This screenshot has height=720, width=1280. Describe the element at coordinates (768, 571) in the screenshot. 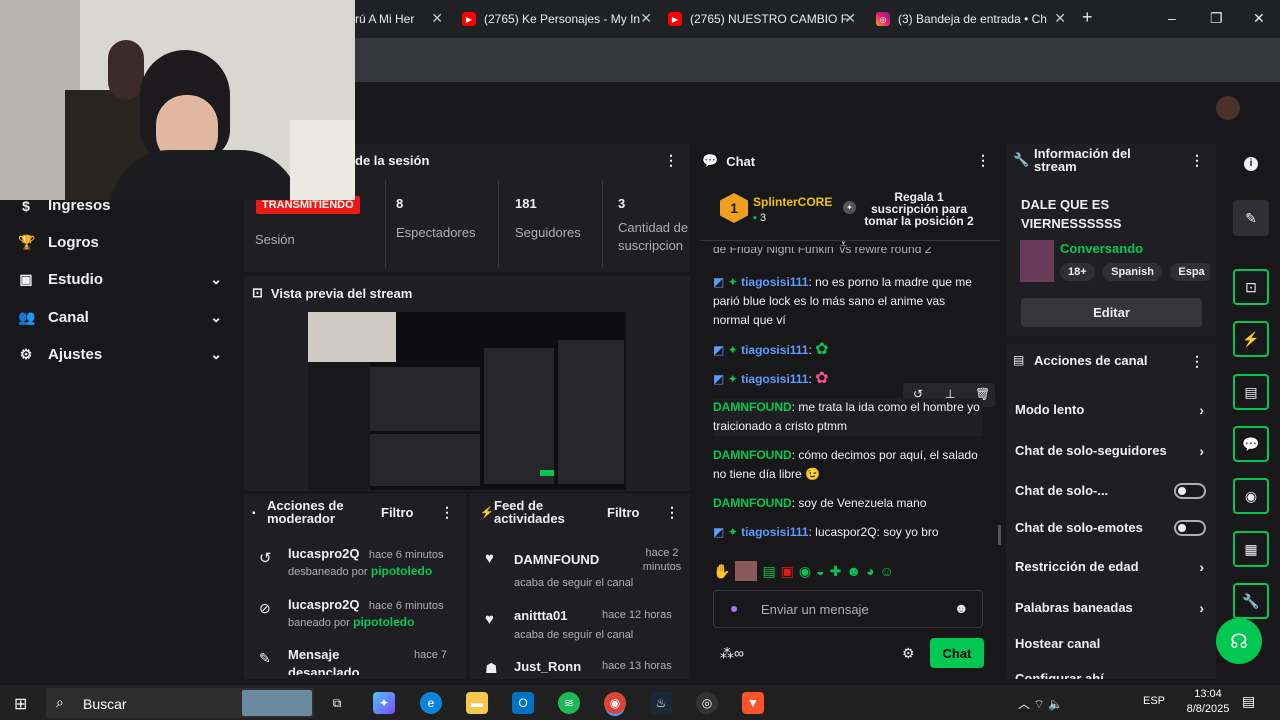

I see `emote-icon: ▤` at that location.